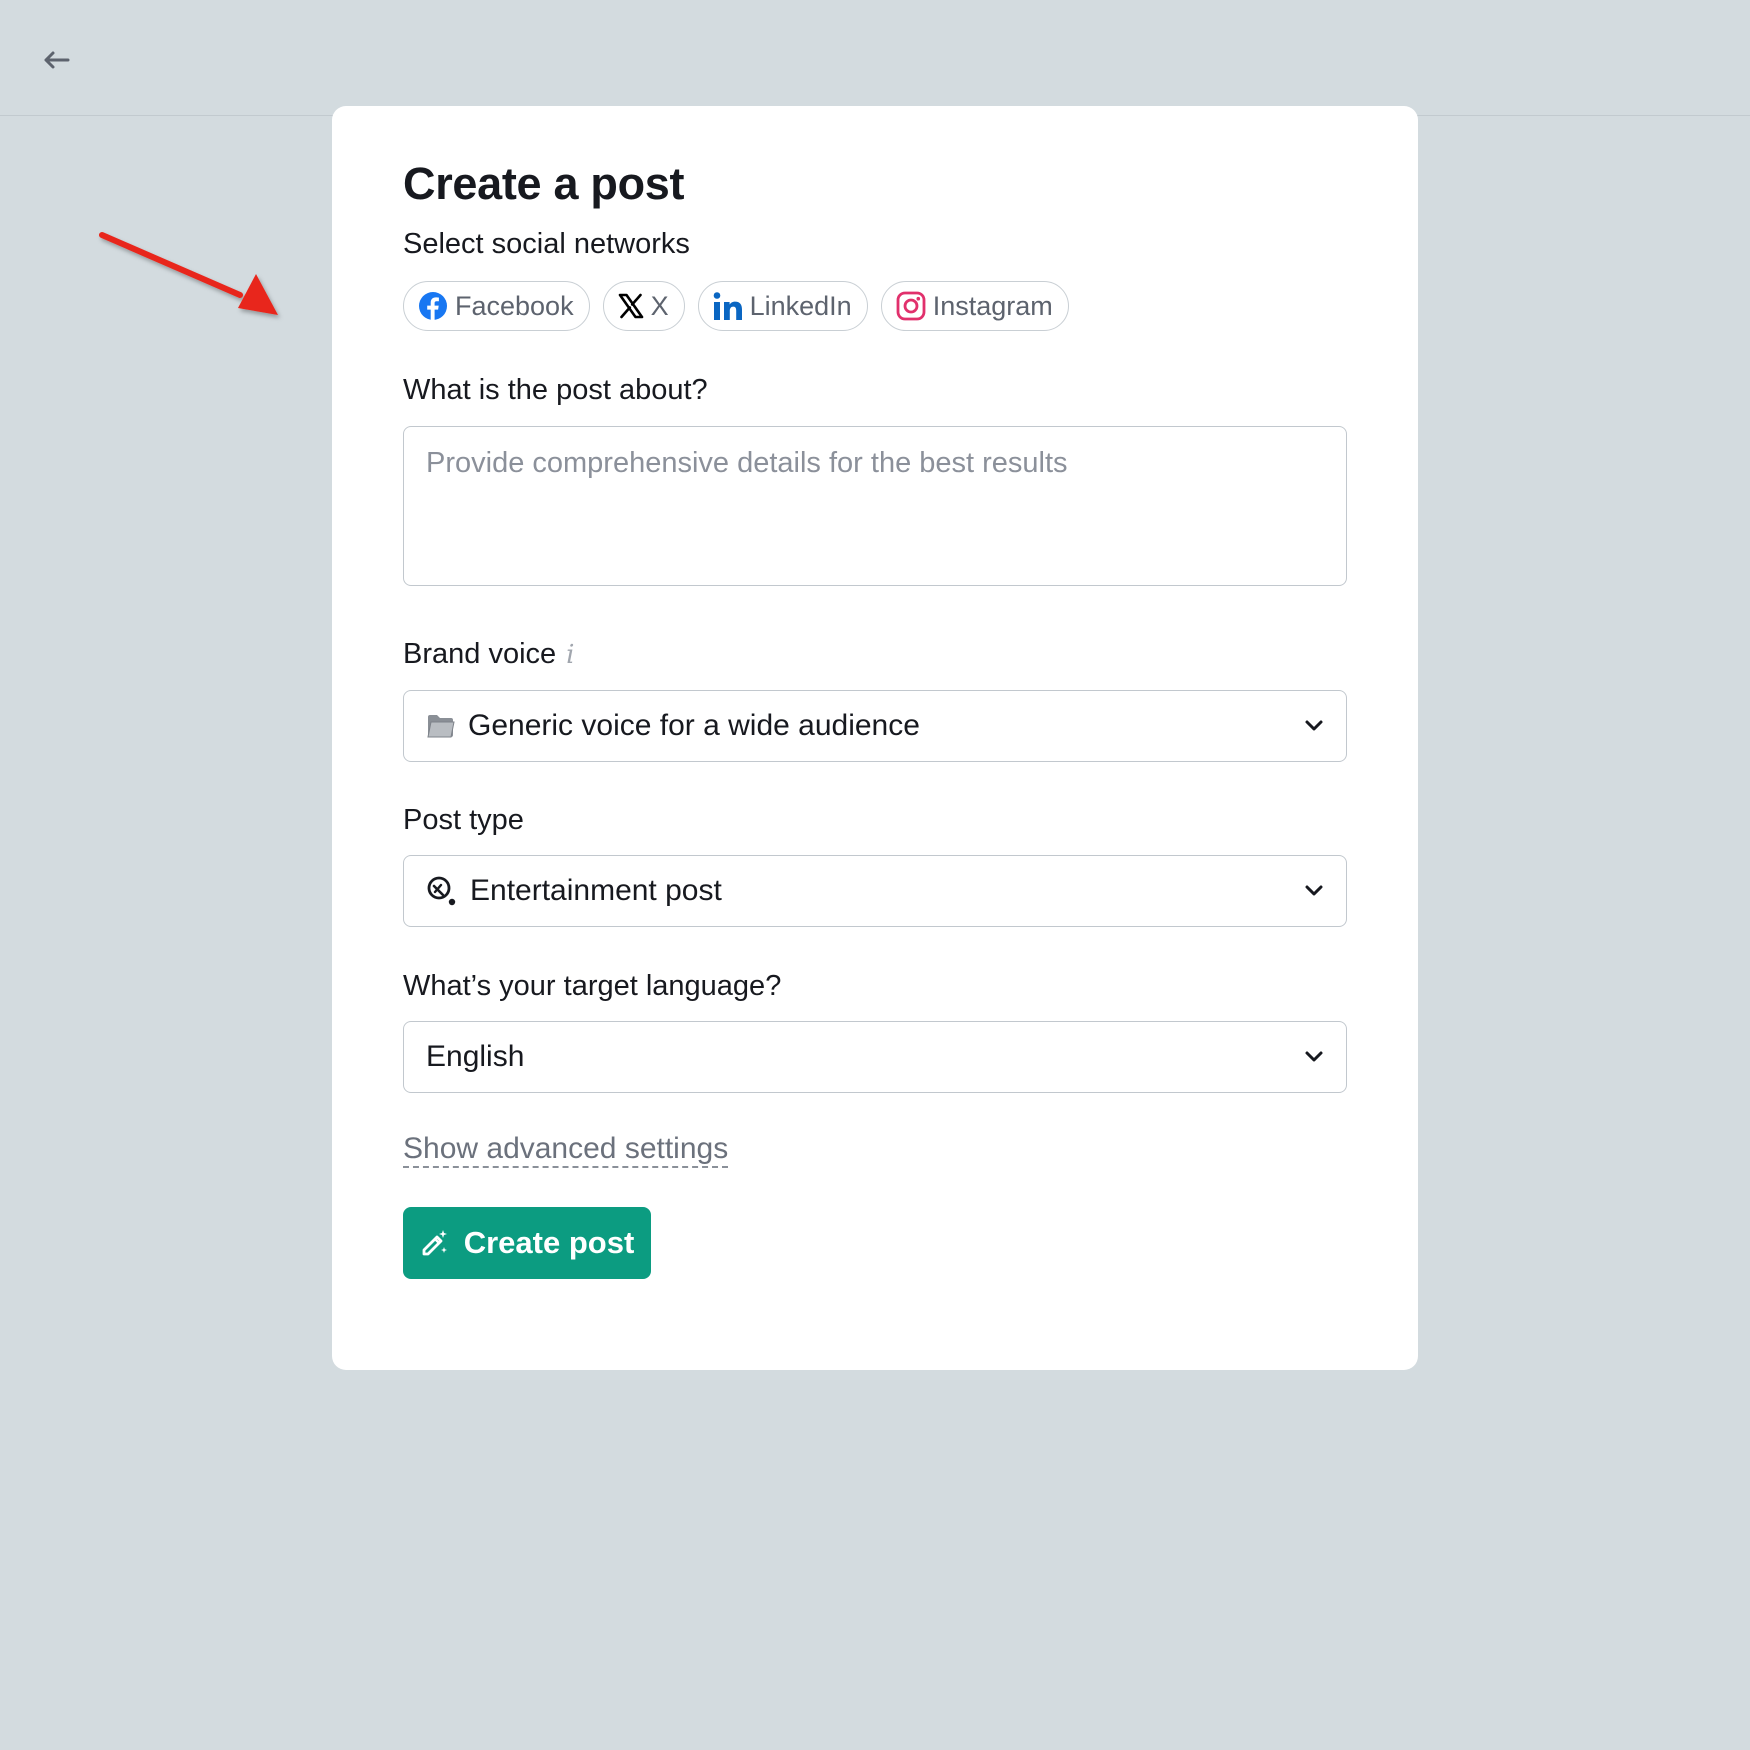 Image resolution: width=1750 pixels, height=1750 pixels. Describe the element at coordinates (463, 820) in the screenshot. I see `post-type-label: Post type` at that location.